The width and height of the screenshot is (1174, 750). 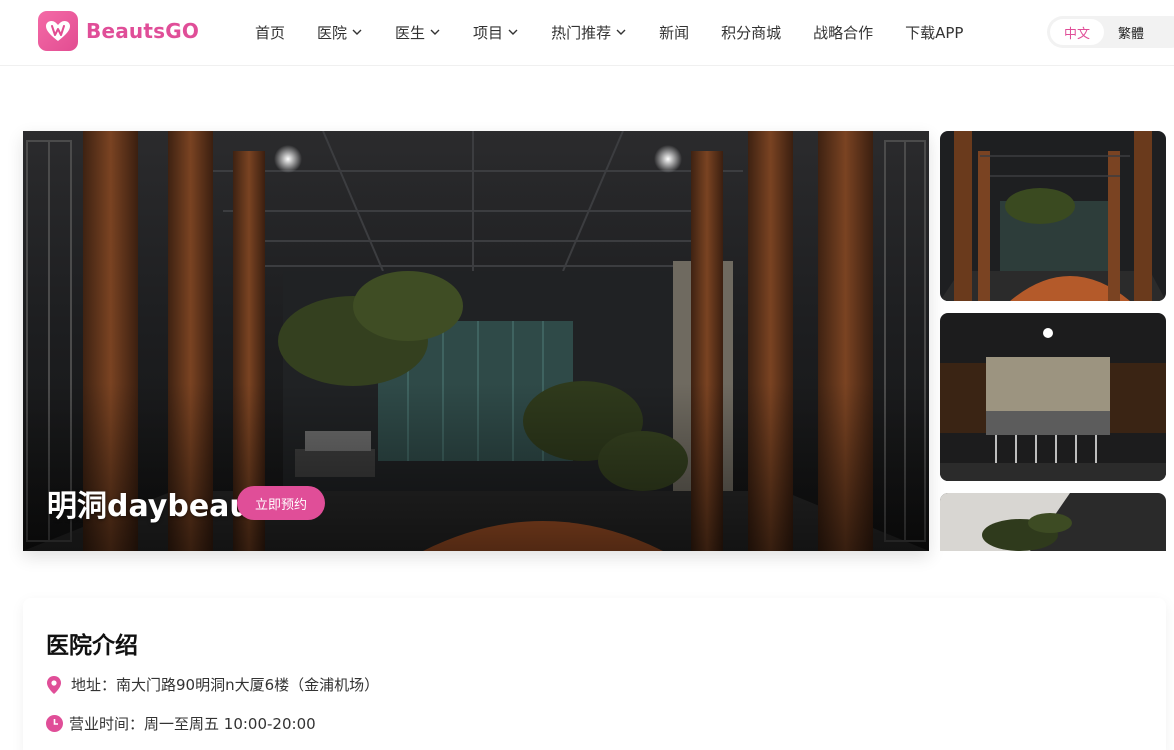 I want to click on address-row: 地址： 南大门路90明洞n大厦6楼（金浦机场）, so click(x=212, y=684).